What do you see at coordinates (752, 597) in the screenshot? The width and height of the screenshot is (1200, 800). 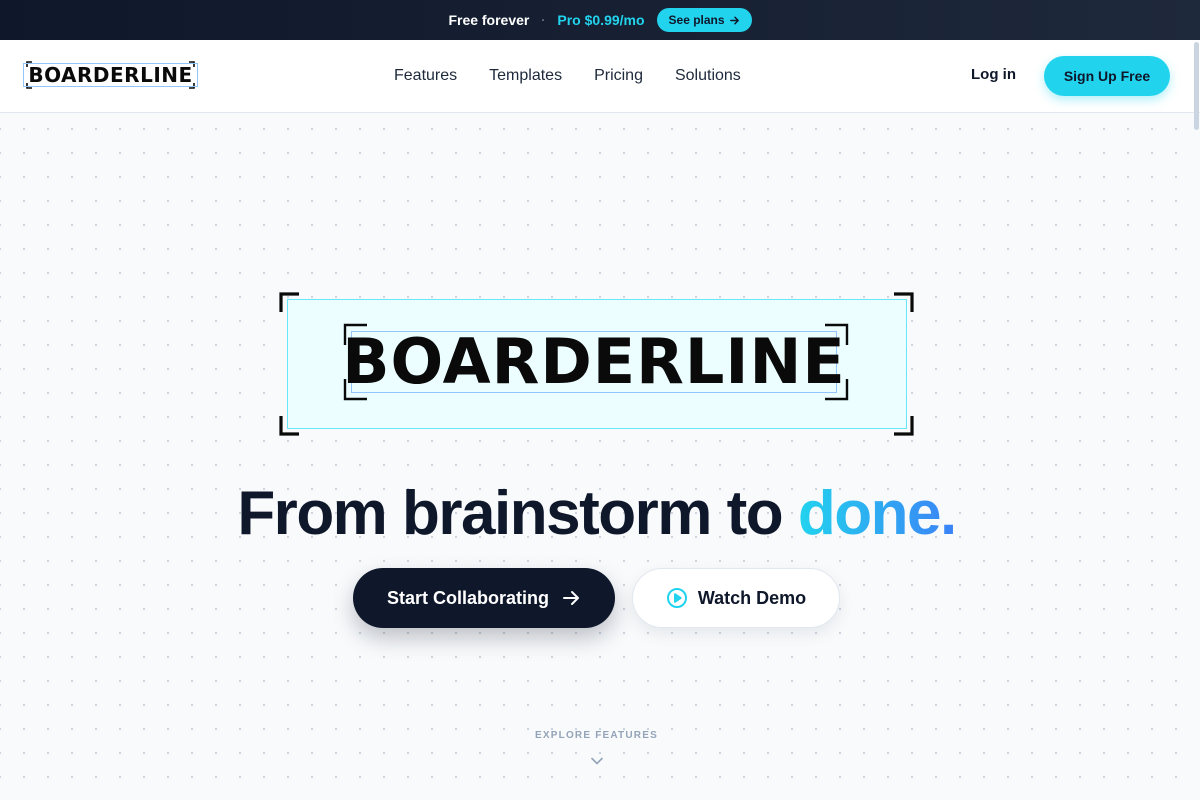 I see `watch-demo-label: Watch Demo` at bounding box center [752, 597].